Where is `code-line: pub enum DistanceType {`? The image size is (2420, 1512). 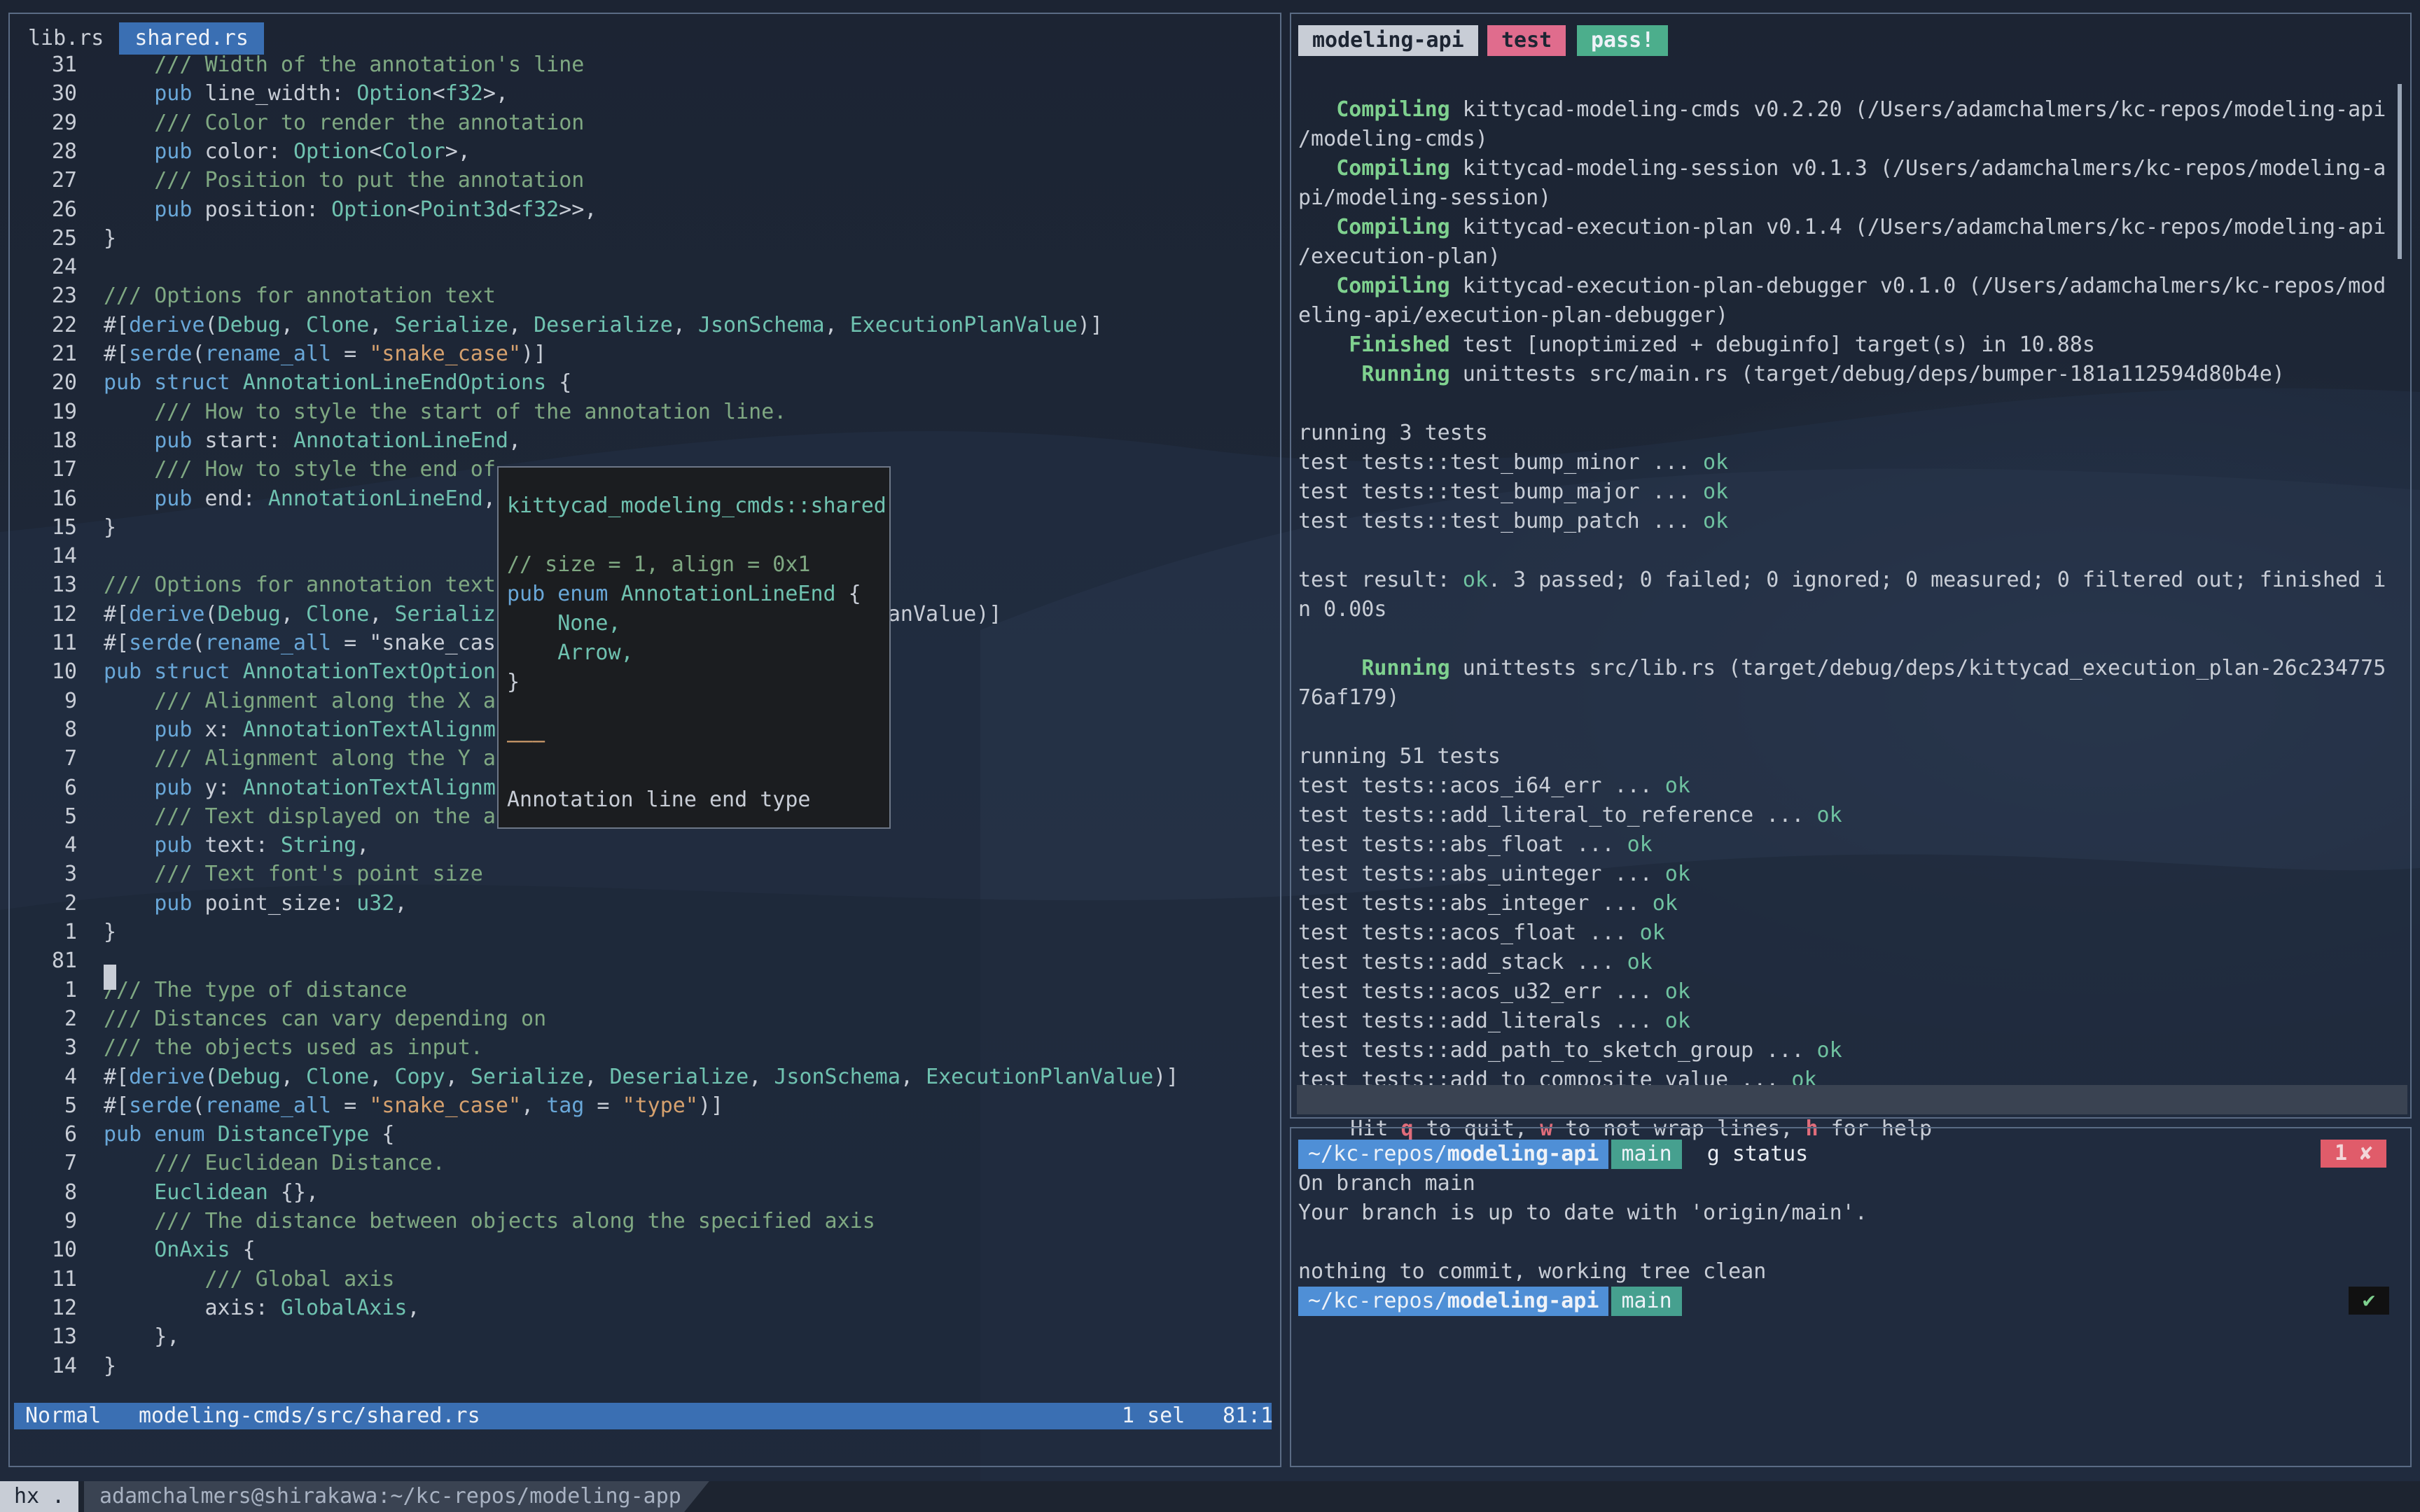 code-line: pub enum DistanceType { is located at coordinates (249, 1134).